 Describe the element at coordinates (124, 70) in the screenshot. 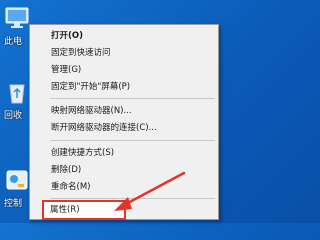

I see `menu-item-manage: 管理(G)` at that location.